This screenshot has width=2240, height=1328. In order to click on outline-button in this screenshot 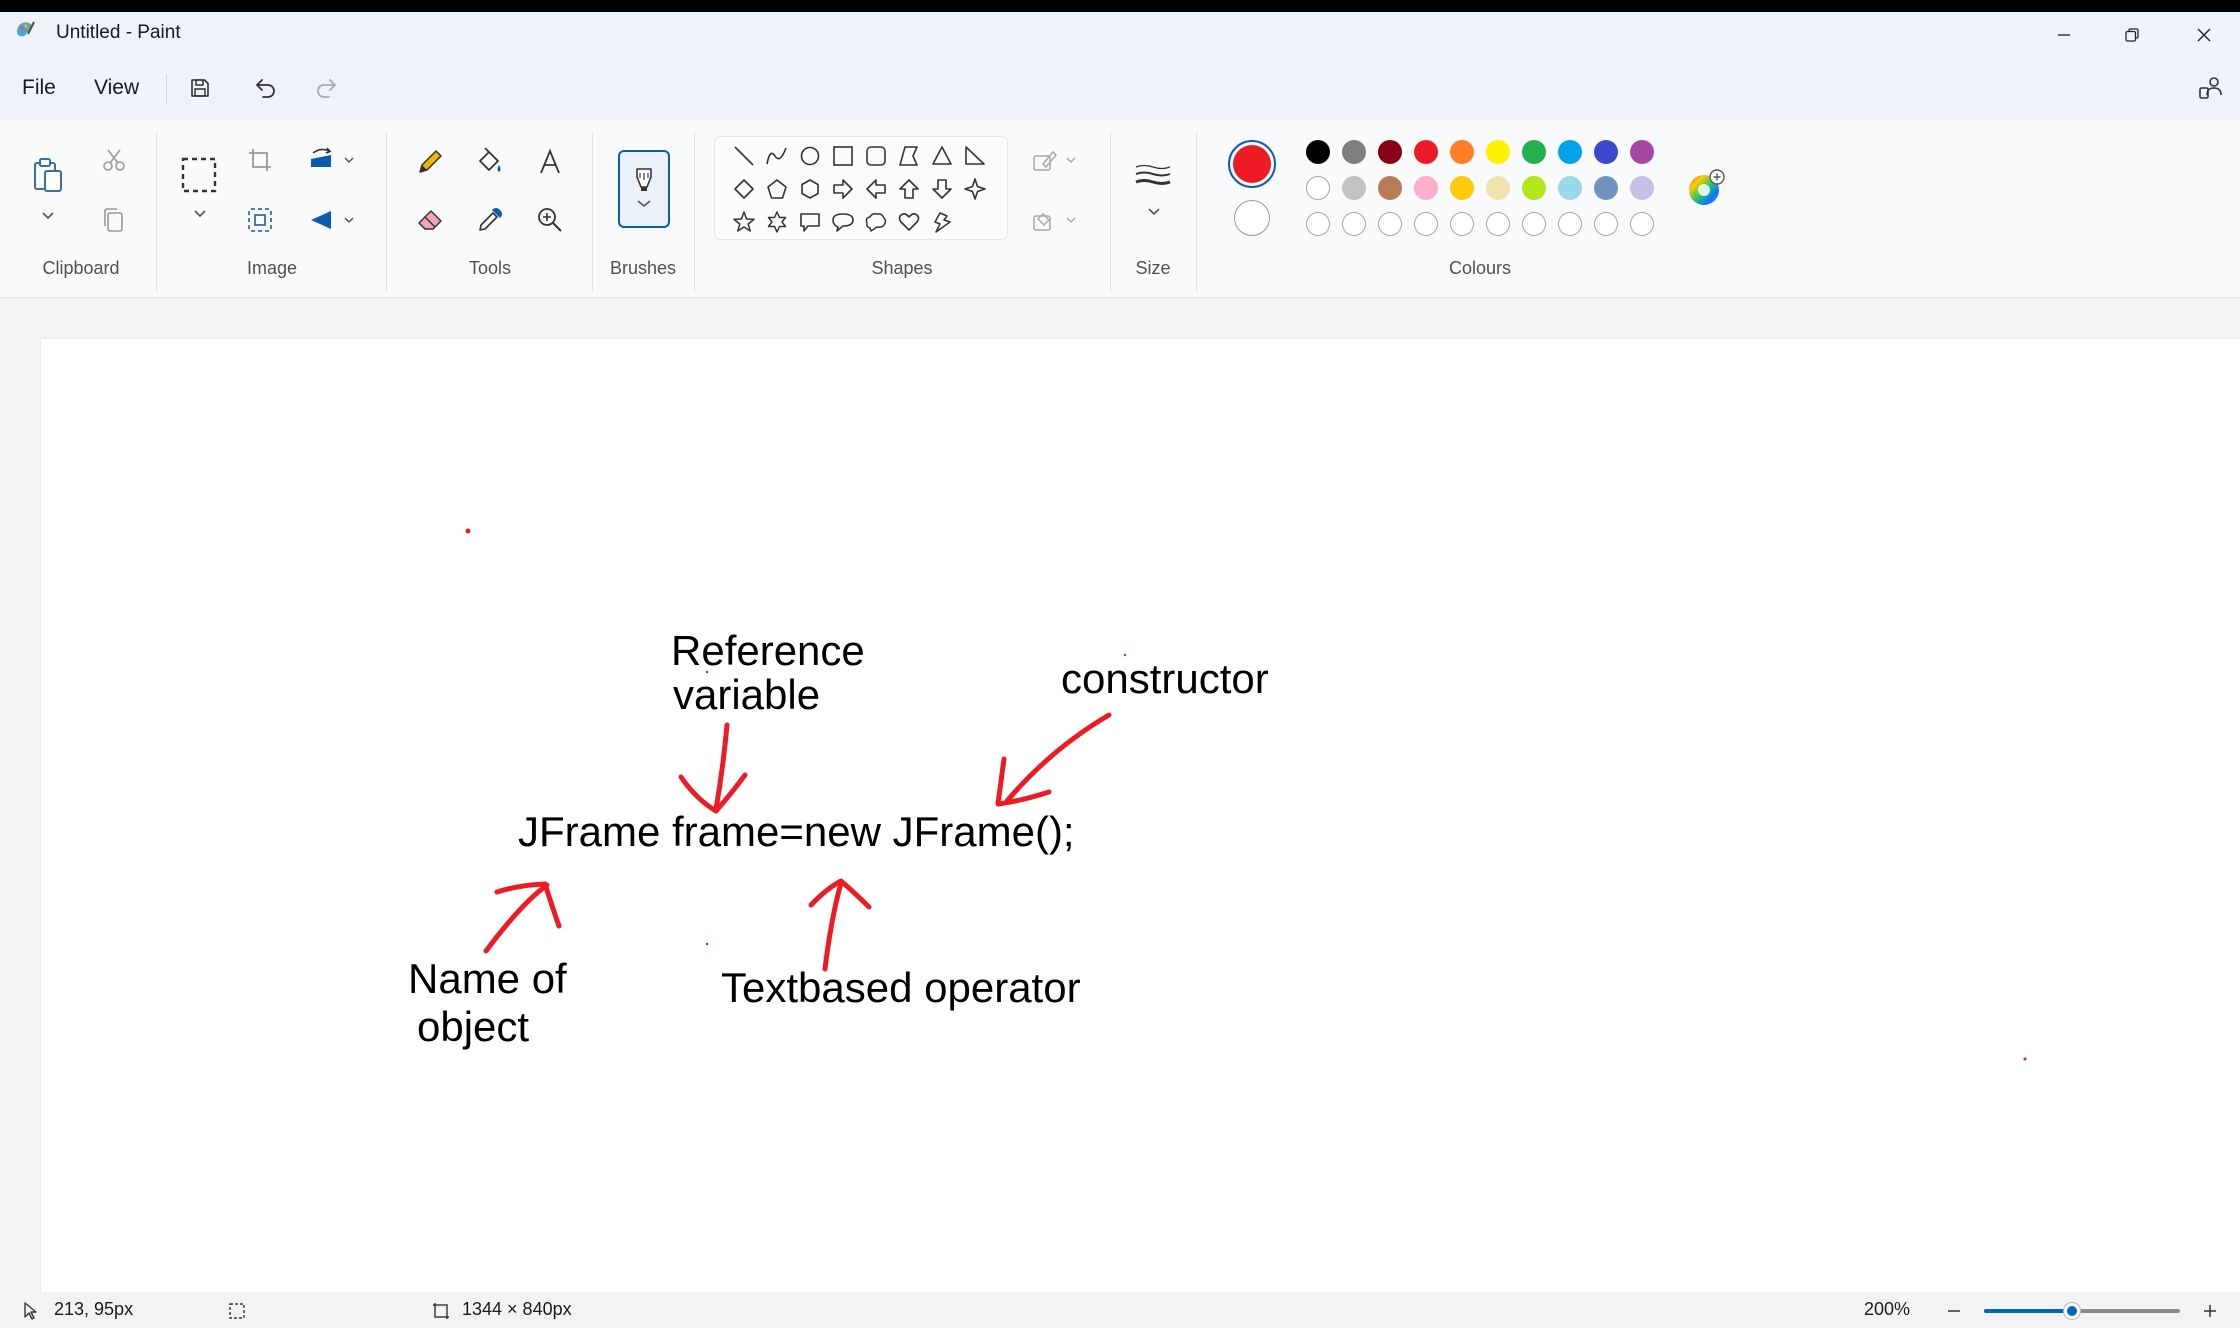, I will do `click(1044, 161)`.